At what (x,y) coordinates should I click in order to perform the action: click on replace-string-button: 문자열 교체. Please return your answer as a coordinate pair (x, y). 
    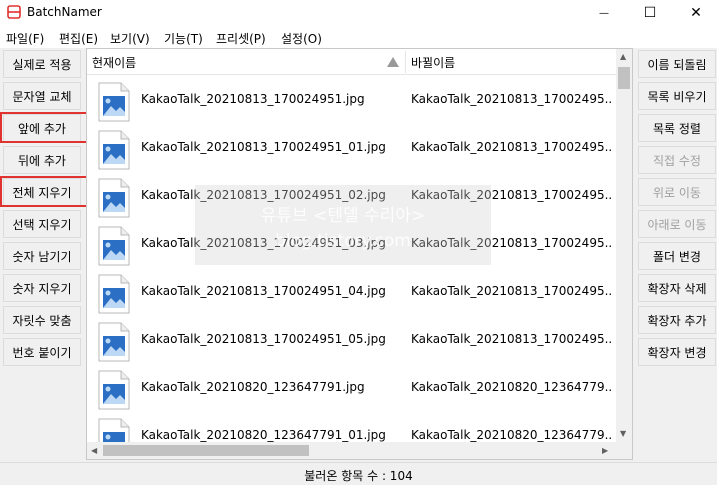
    Looking at the image, I should click on (42, 96).